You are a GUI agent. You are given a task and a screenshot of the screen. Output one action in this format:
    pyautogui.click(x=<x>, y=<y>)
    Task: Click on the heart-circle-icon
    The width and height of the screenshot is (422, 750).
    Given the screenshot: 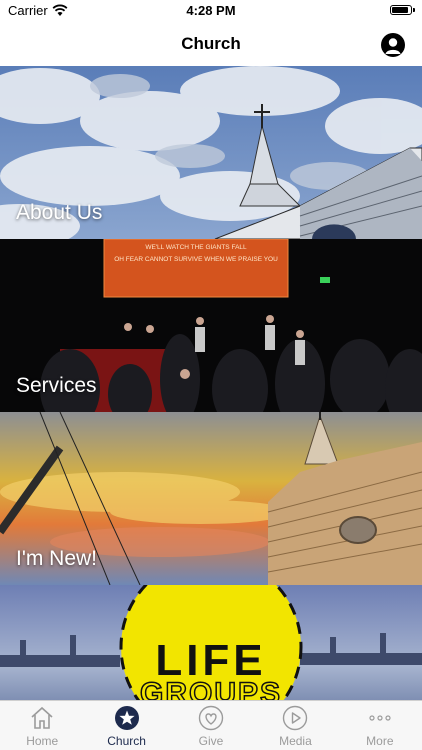 What is the action you would take?
    pyautogui.click(x=211, y=718)
    